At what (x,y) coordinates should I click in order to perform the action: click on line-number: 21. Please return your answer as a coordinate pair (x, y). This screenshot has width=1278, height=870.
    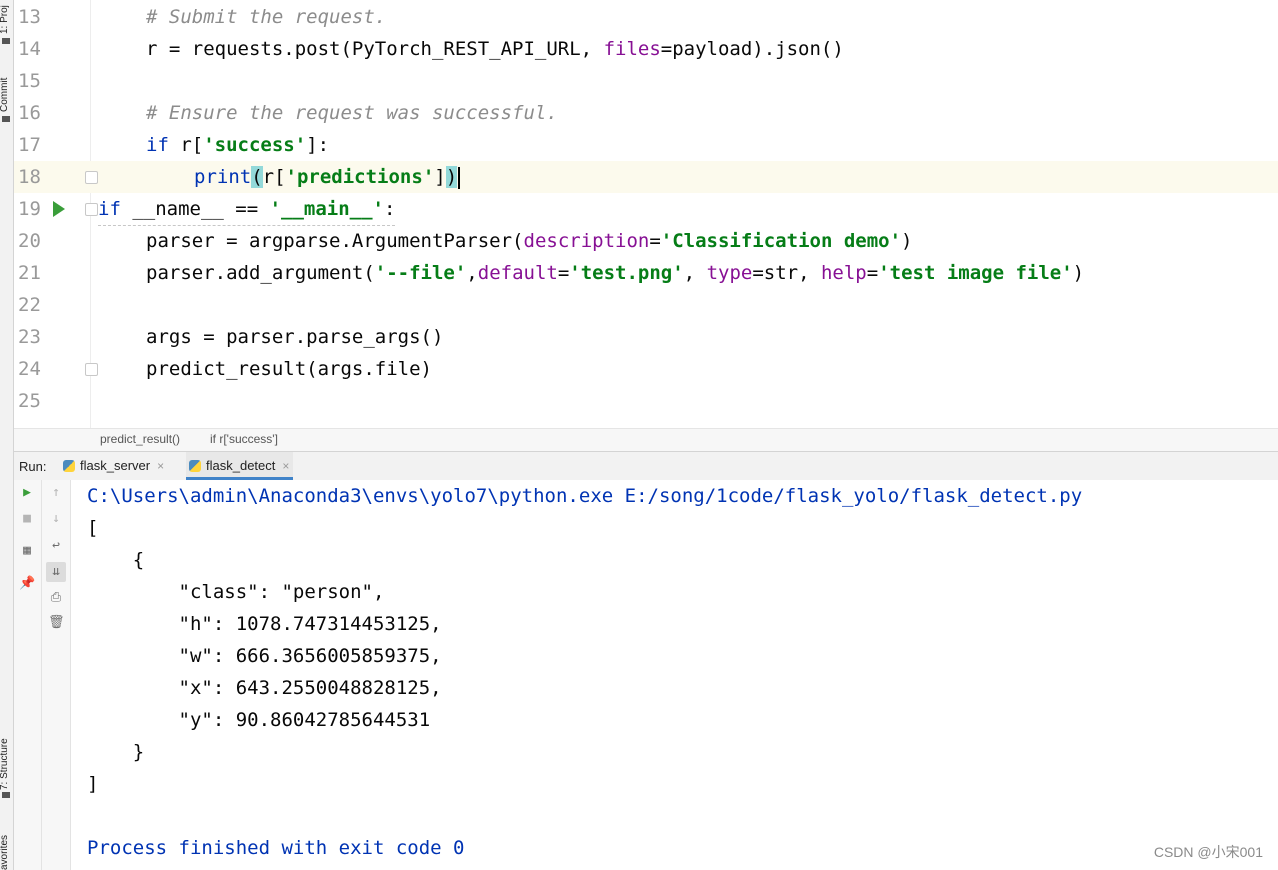
    Looking at the image, I should click on (29, 273).